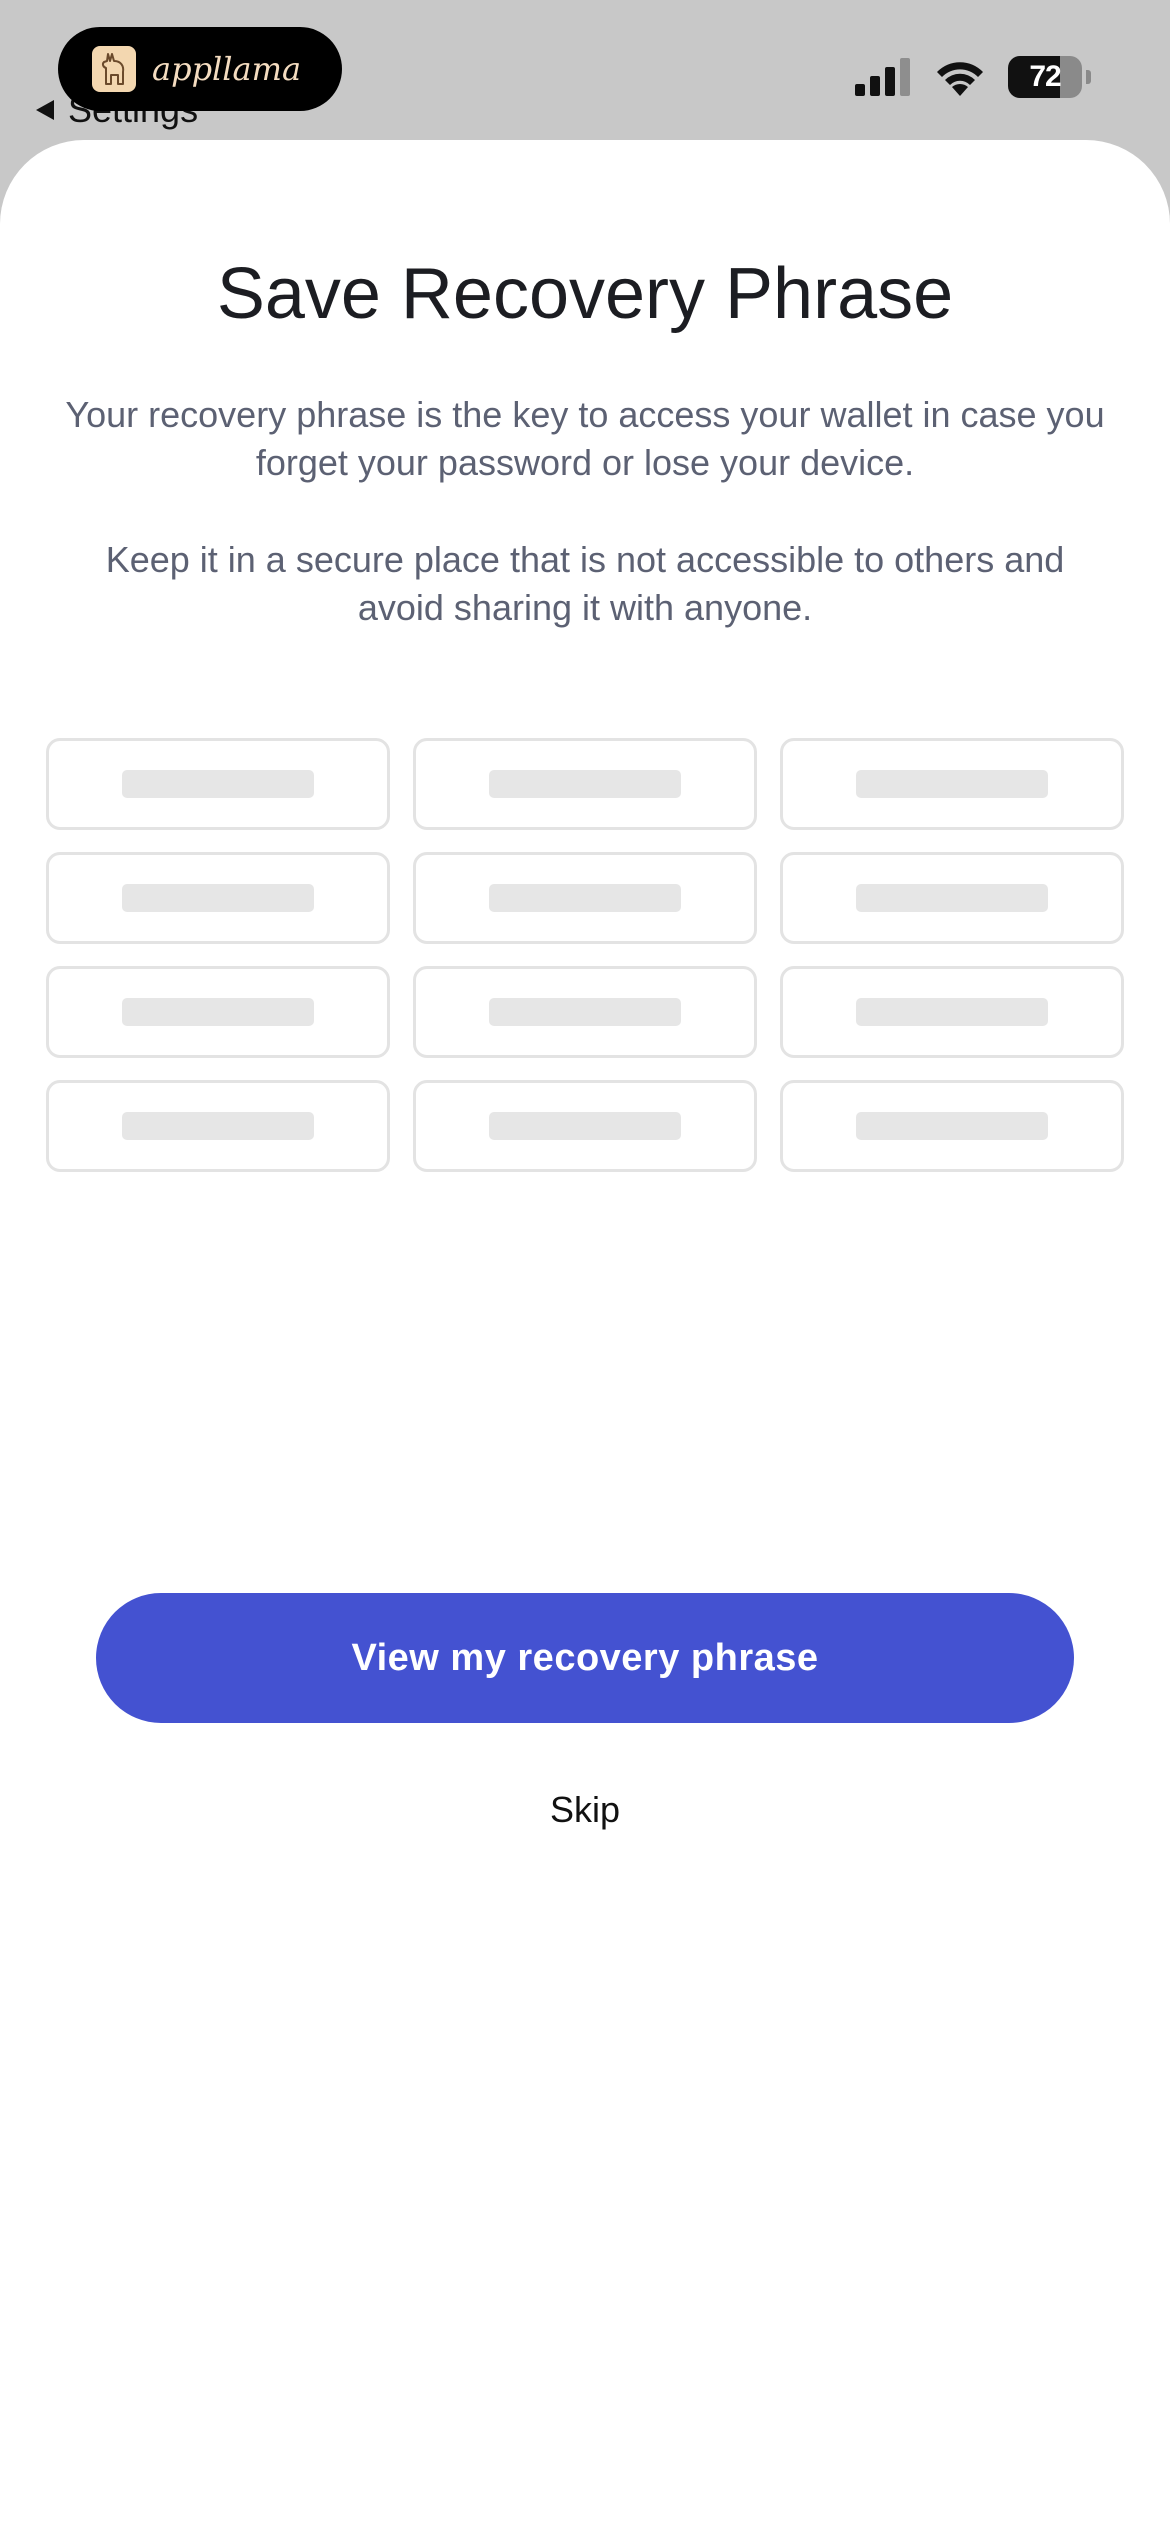 This screenshot has width=1170, height=2532. I want to click on page-title: Save Recovery Phrase, so click(585, 294).